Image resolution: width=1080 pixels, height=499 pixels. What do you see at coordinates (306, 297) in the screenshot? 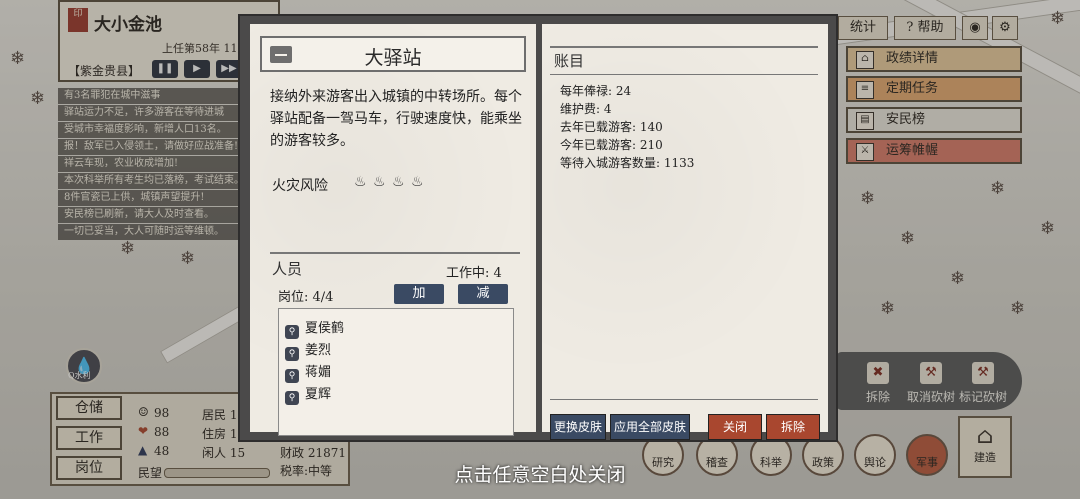
I see `positions-count: 岗位: 4/4` at bounding box center [306, 297].